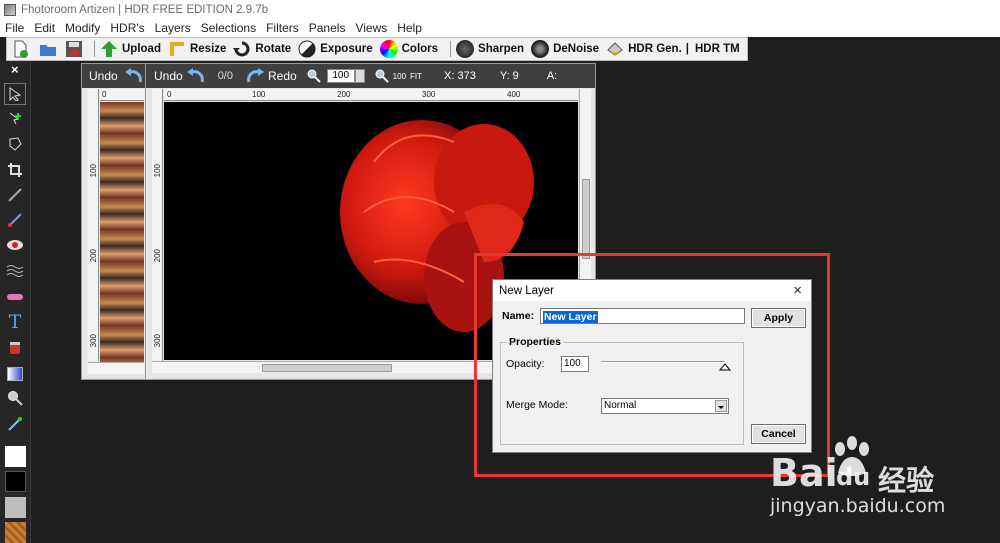 The image size is (1000, 543). I want to click on add-selection-tool-icon, so click(15, 119).